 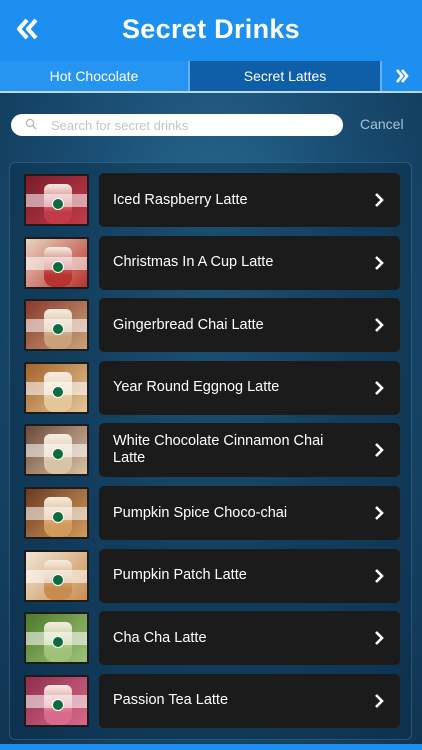 I want to click on next-tab-button, so click(x=402, y=76).